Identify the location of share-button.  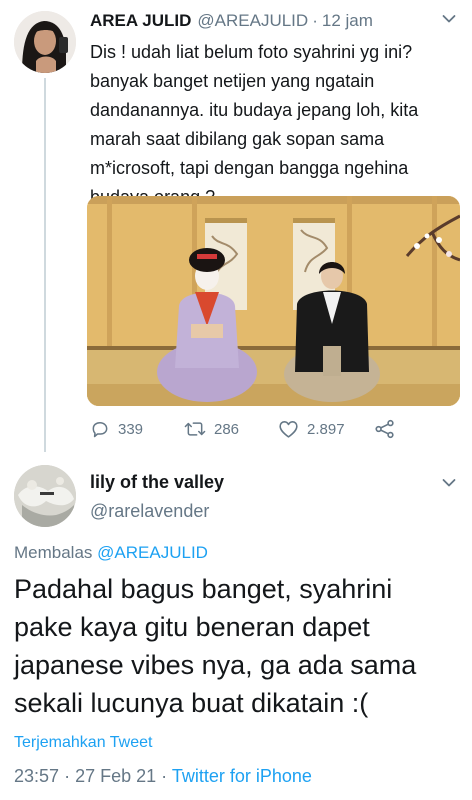
(389, 429).